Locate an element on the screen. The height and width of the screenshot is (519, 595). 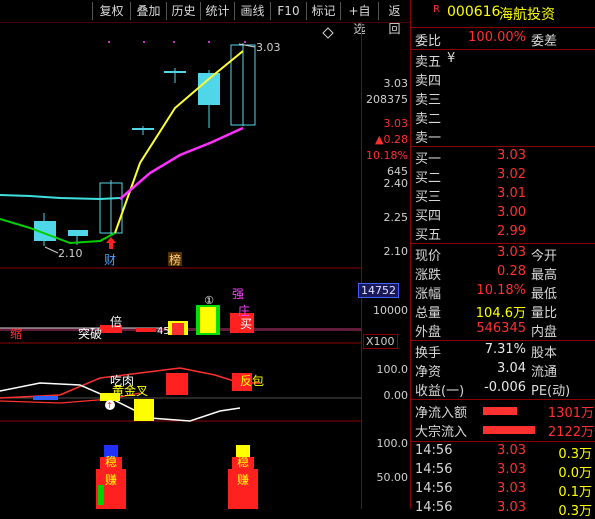
shouyi-label: 收益(一) is located at coordinates (440, 391).